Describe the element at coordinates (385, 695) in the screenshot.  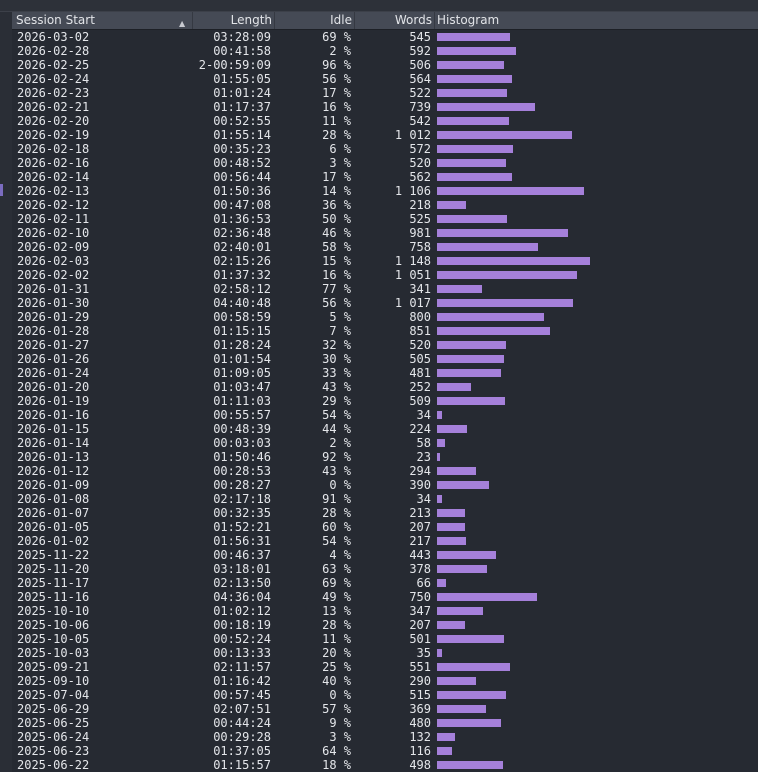
I see `table-row: 2025-07-04 00:57:45 0 % 515` at that location.